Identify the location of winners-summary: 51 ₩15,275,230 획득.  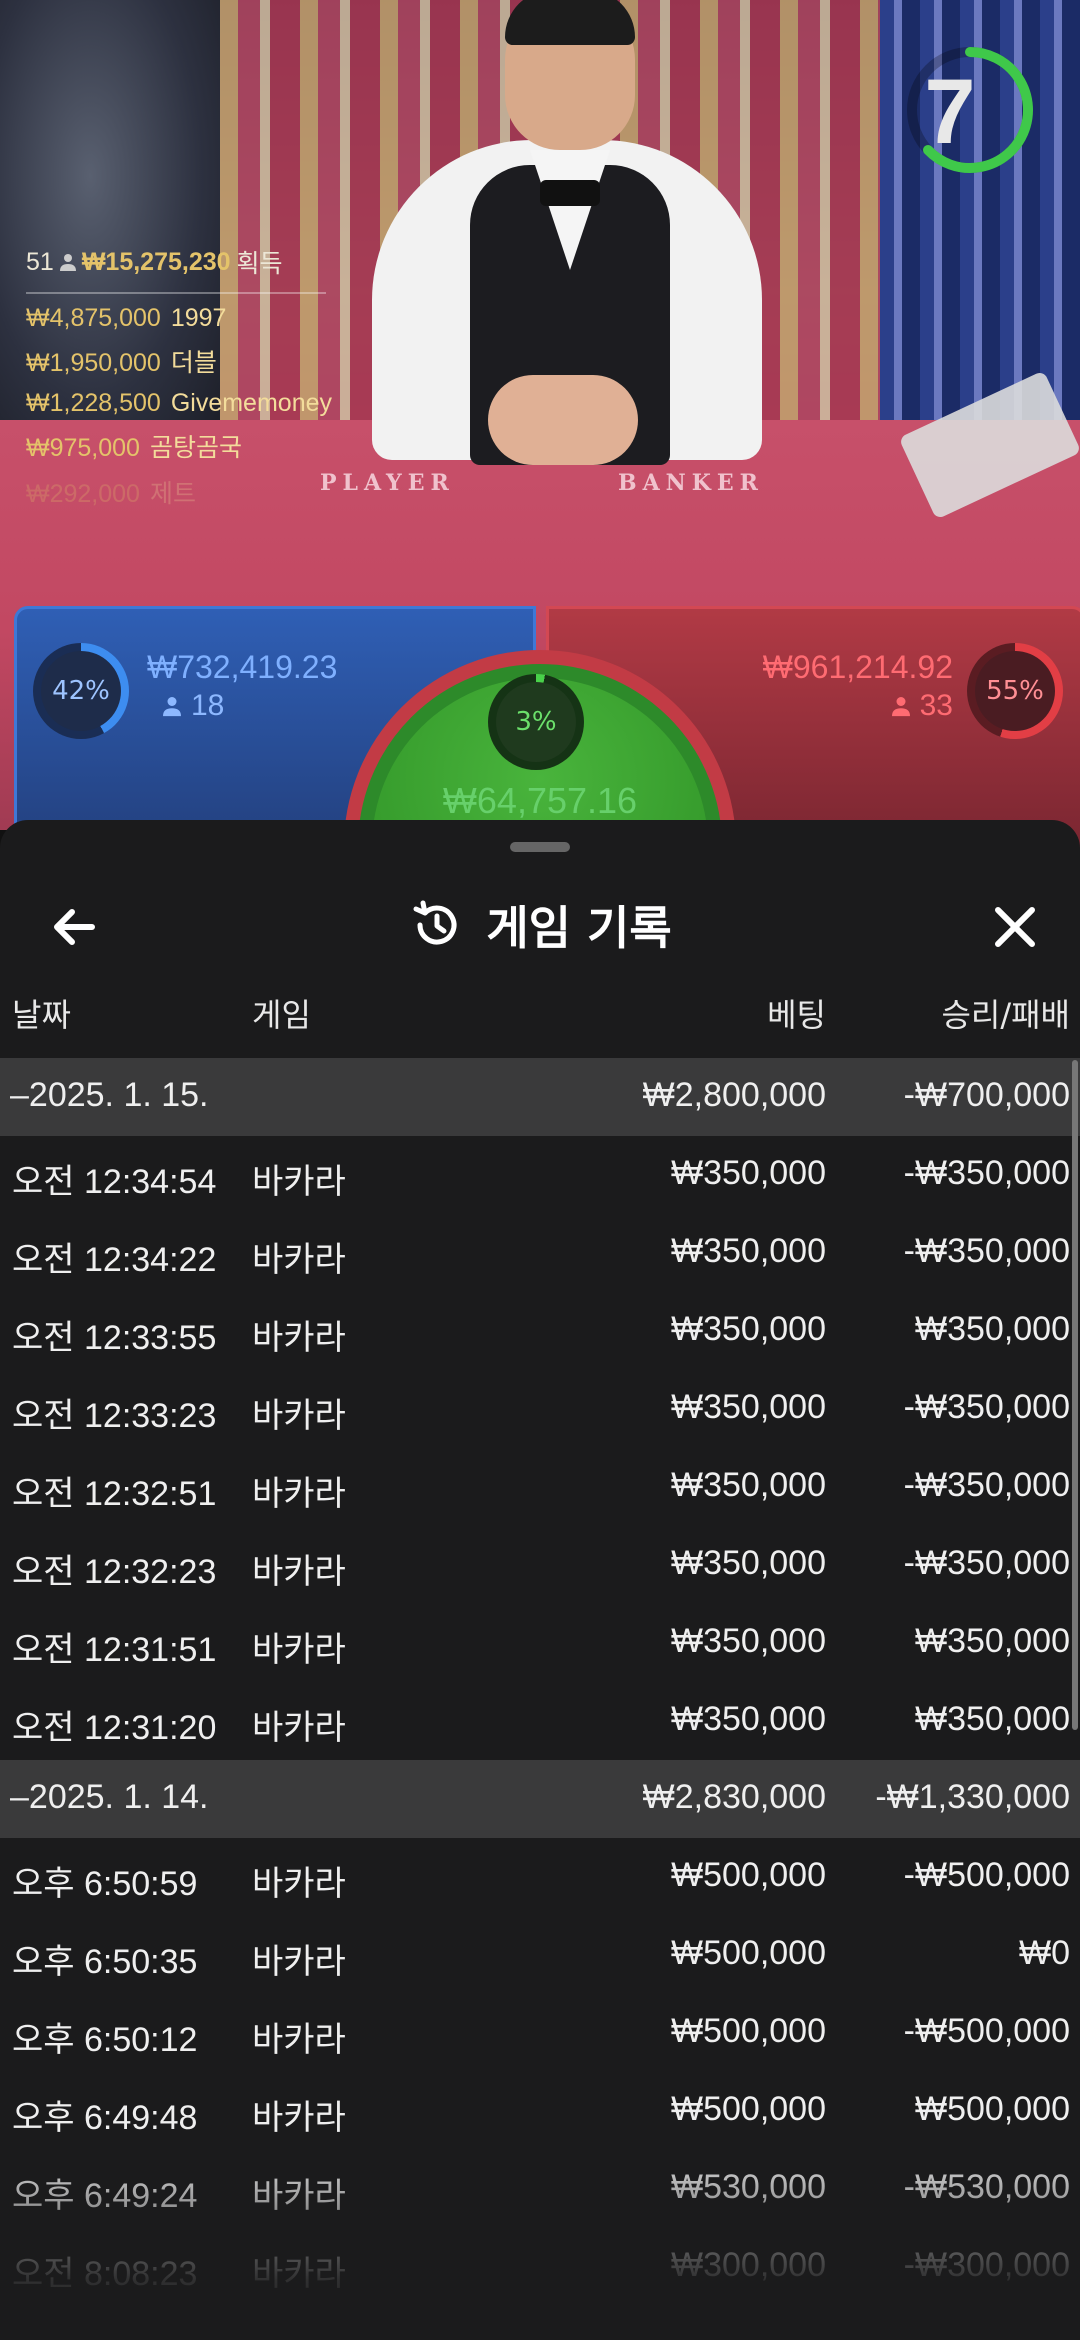
(176, 269).